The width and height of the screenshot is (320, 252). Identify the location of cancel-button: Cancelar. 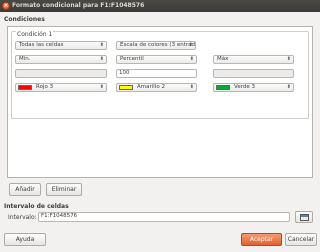
(301, 239).